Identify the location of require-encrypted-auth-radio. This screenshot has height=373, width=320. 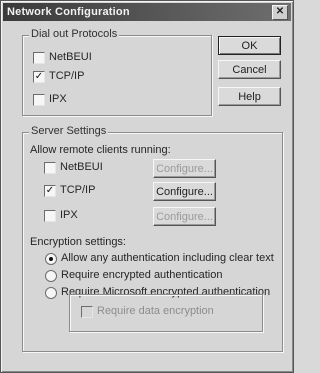
(51, 276).